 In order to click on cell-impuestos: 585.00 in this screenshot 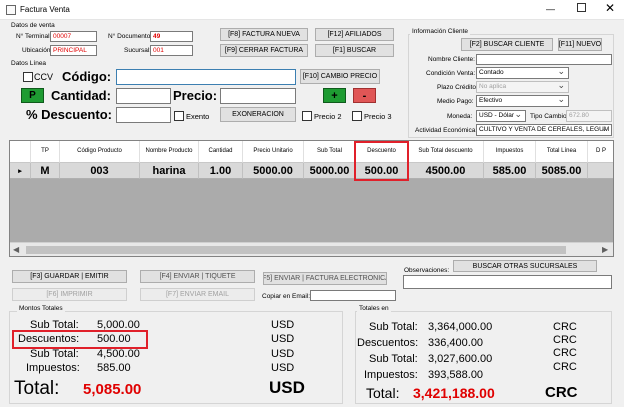, I will do `click(510, 171)`.